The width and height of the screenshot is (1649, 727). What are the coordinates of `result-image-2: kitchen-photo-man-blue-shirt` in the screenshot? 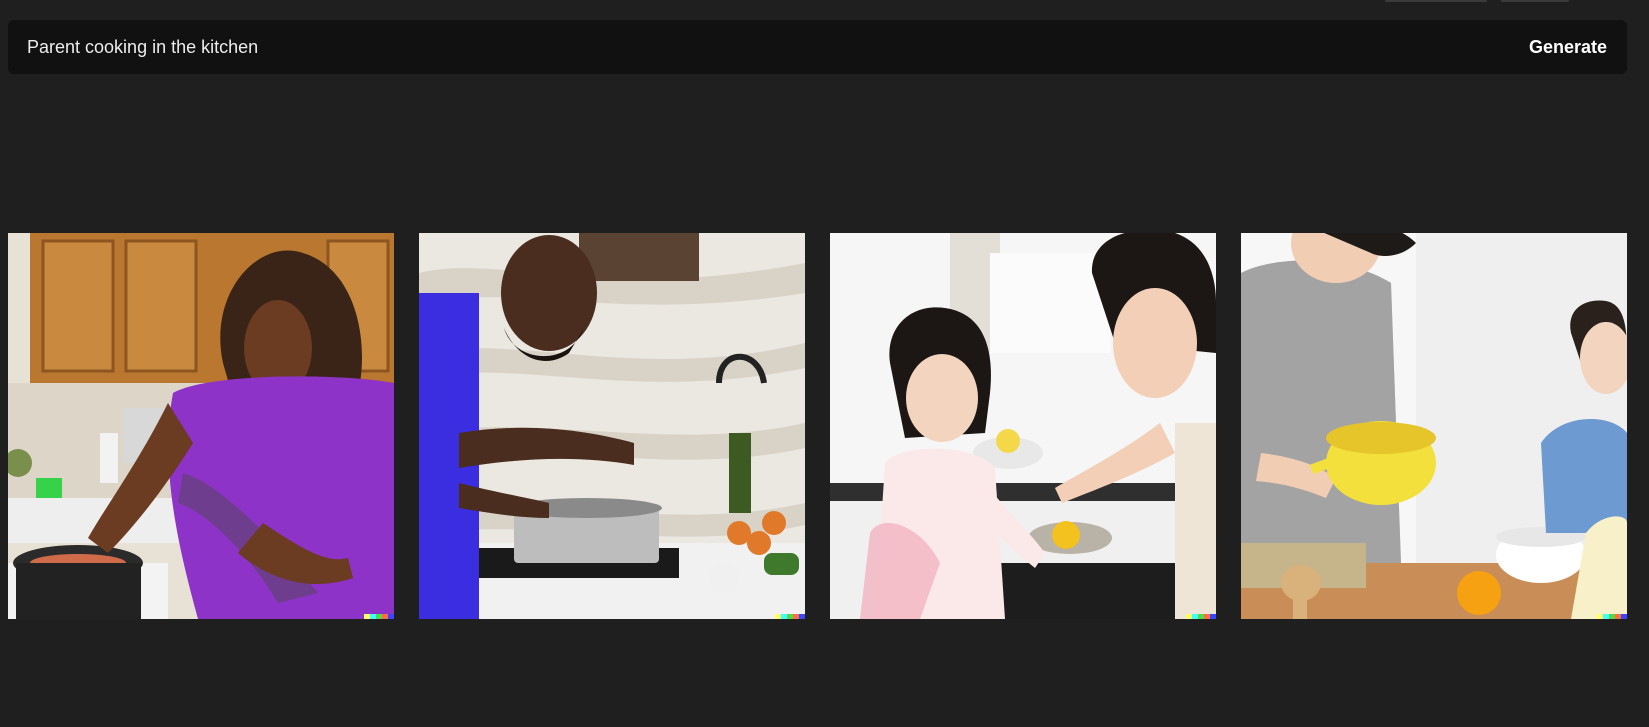 It's located at (612, 426).